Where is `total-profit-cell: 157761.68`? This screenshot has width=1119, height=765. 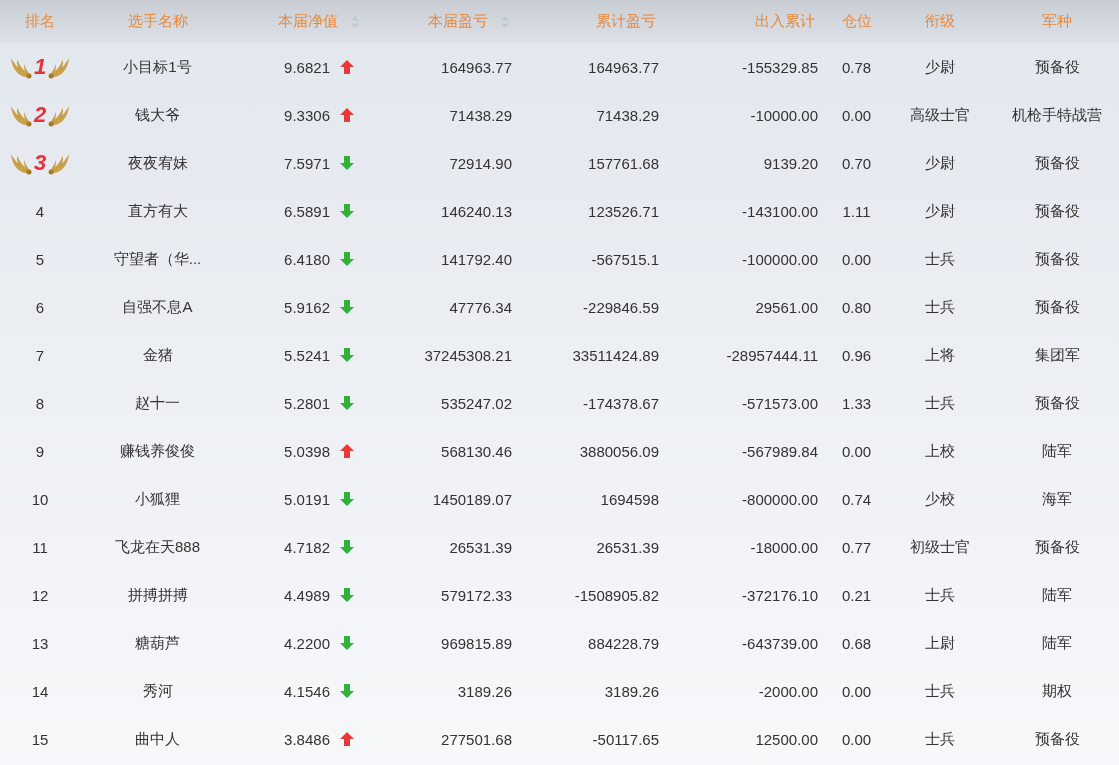
total-profit-cell: 157761.68 is located at coordinates (623, 163).